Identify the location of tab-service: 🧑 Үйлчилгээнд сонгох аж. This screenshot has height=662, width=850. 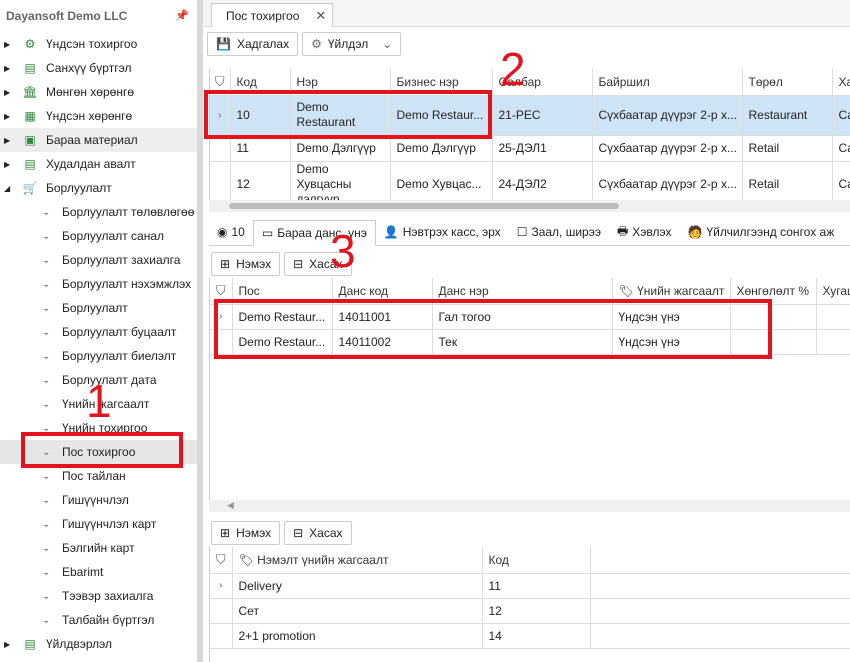
(761, 232).